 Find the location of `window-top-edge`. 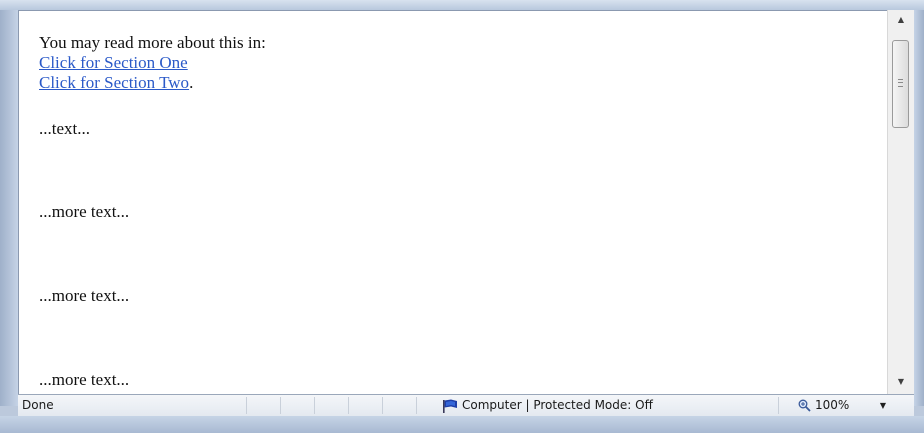

window-top-edge is located at coordinates (462, 5).